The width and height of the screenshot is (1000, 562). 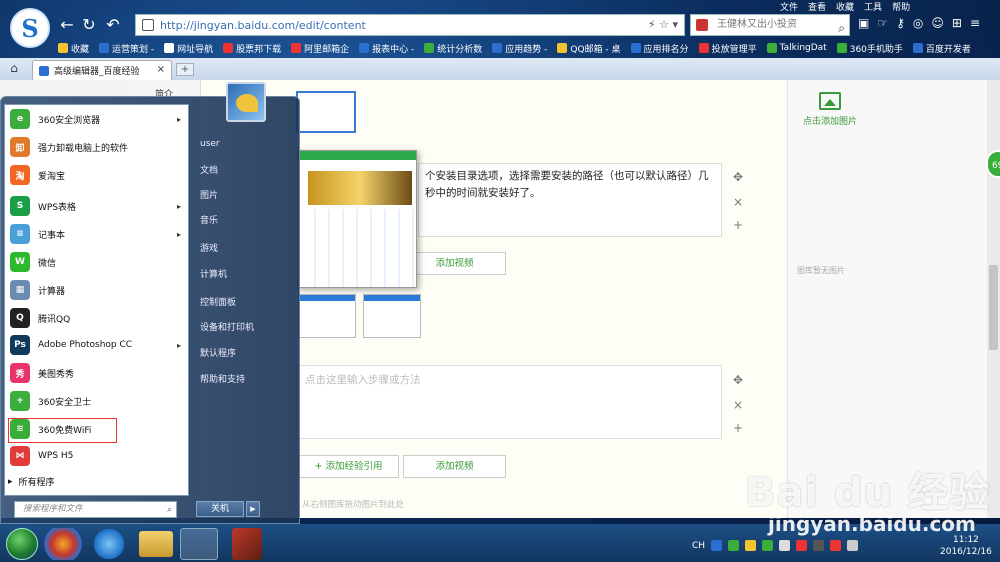 I want to click on menu-icon: ≡, so click(x=975, y=23).